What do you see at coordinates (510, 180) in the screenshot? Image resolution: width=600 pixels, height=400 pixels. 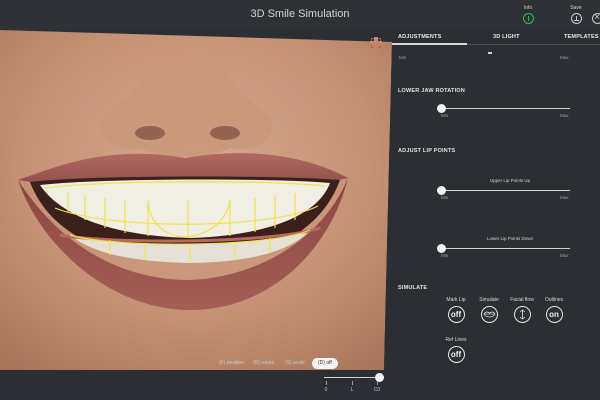 I see `upper-lip-label: Upper Lip Points Up` at bounding box center [510, 180].